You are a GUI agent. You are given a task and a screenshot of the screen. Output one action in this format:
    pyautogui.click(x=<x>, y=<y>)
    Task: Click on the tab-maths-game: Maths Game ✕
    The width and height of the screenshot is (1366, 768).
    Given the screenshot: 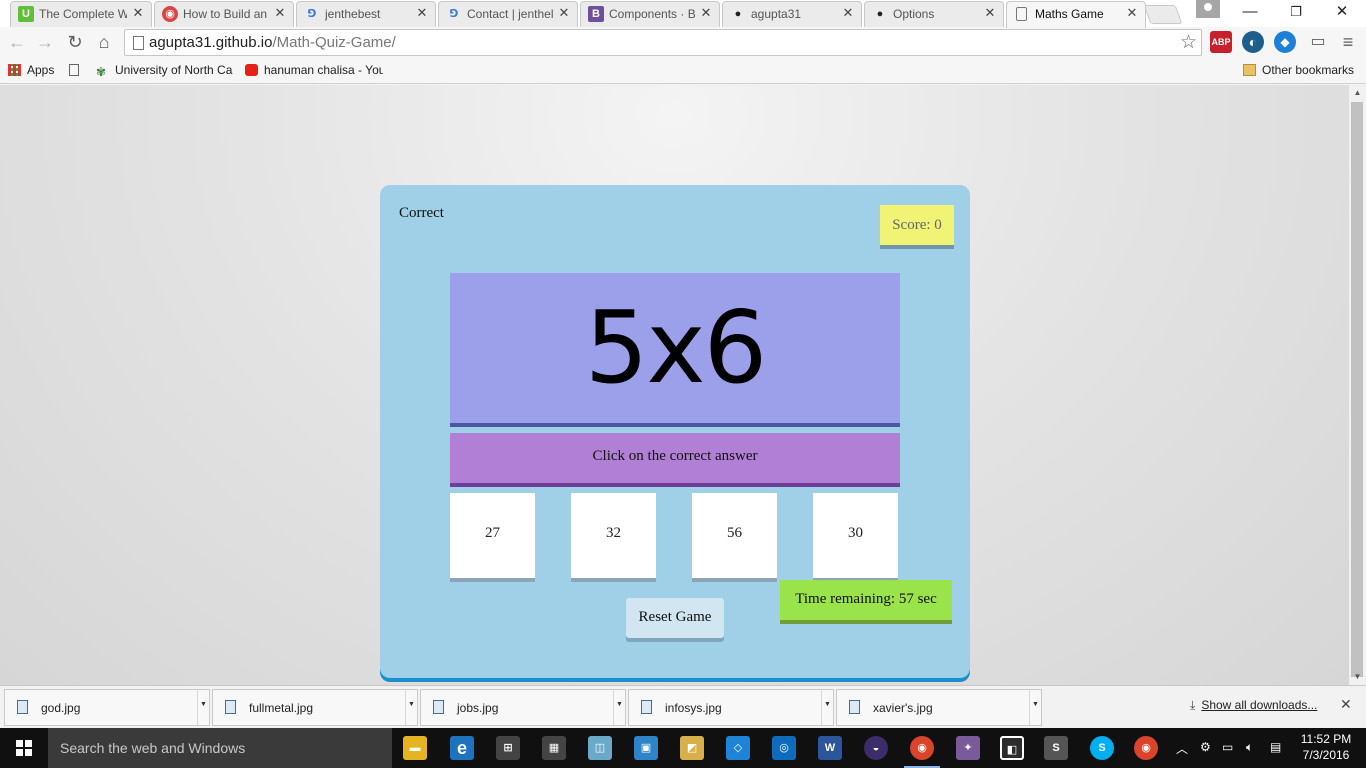 What is the action you would take?
    pyautogui.click(x=1076, y=14)
    